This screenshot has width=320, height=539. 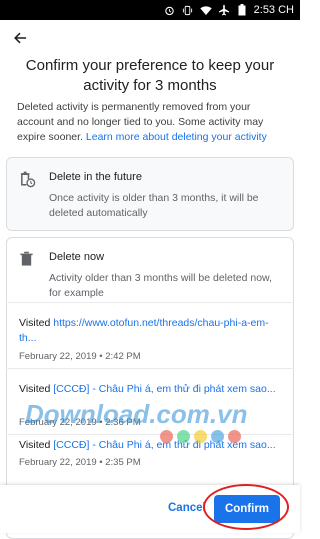 What do you see at coordinates (80, 462) in the screenshot?
I see `visit-time: February 22, 2019 • 2:35 PM` at bounding box center [80, 462].